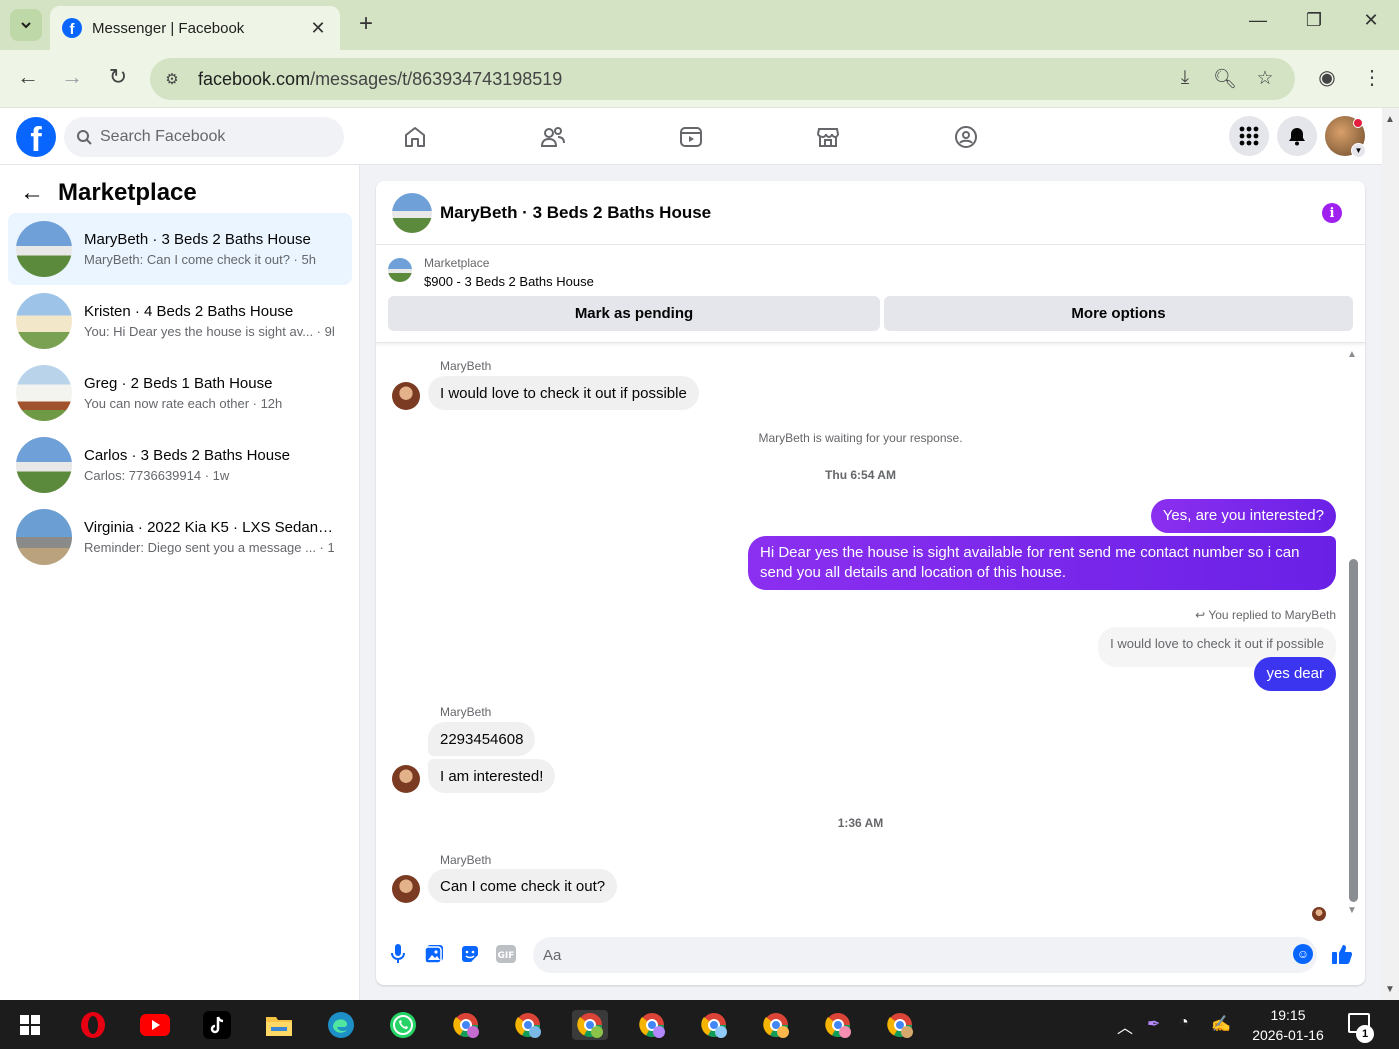 Image resolution: width=1399 pixels, height=1049 pixels. Describe the element at coordinates (1153, 1024) in the screenshot. I see `feather-app-icon: ✒` at that location.